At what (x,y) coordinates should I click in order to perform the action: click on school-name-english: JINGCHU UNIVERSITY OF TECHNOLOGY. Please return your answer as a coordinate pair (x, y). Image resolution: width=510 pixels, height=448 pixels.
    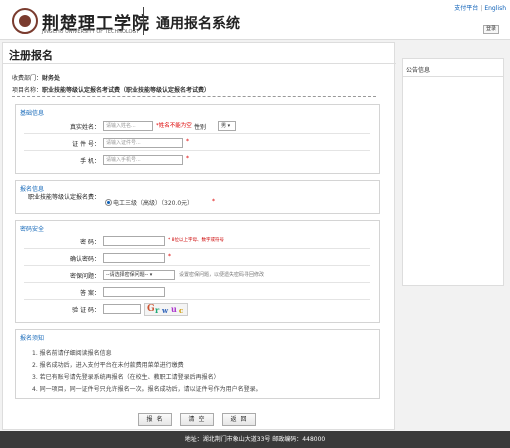
    Looking at the image, I should click on (91, 32).